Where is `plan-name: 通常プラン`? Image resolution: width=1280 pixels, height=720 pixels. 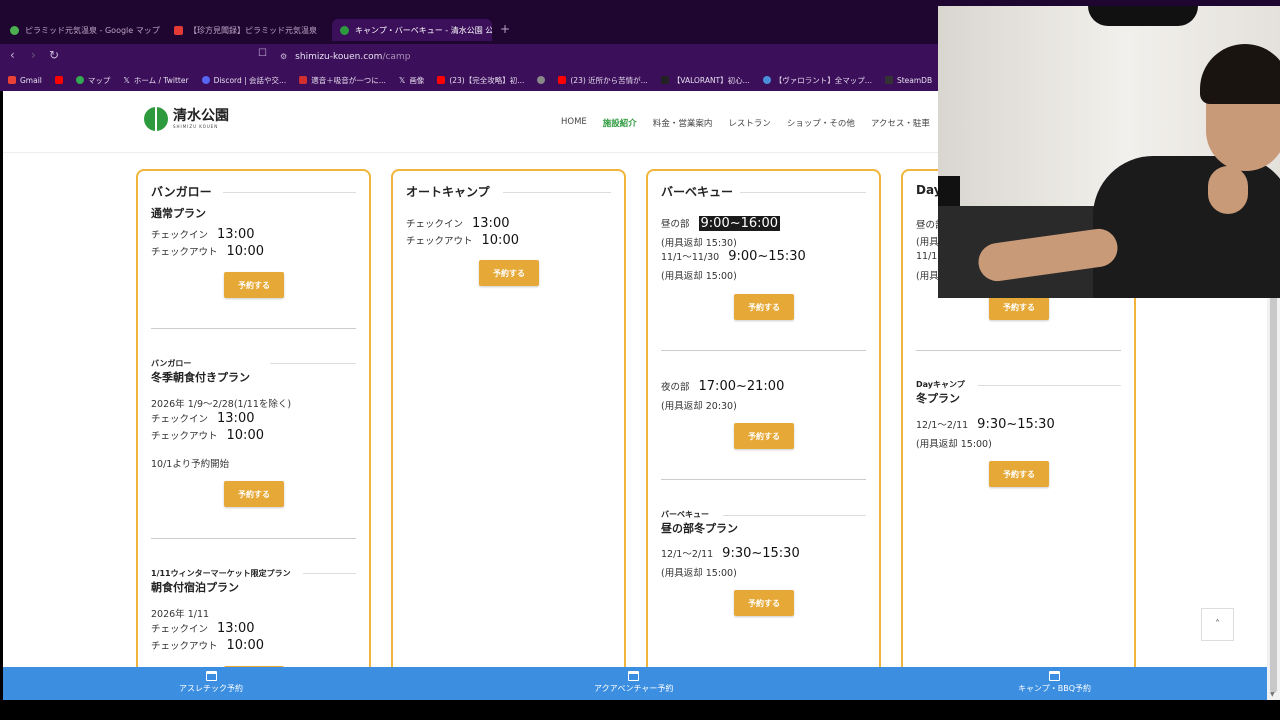 plan-name: 通常プラン is located at coordinates (178, 213).